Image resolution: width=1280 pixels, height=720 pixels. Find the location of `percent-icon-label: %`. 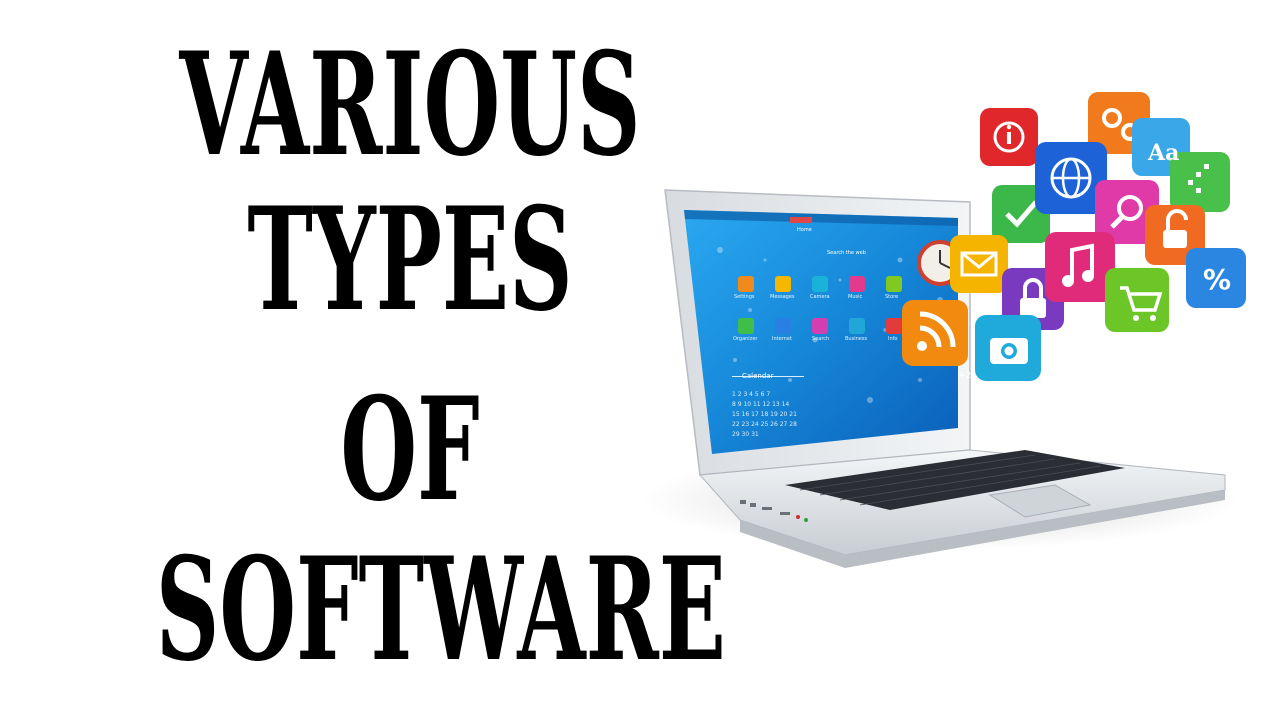

percent-icon-label: % is located at coordinates (1217, 279).